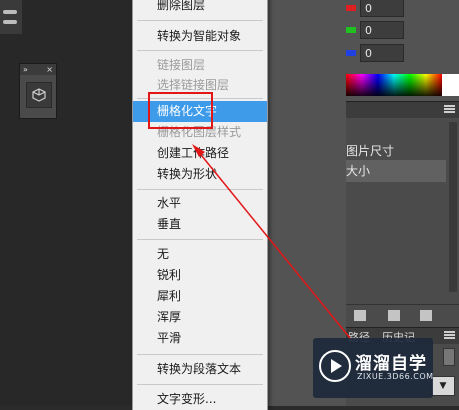 Image resolution: width=459 pixels, height=410 pixels. I want to click on chevron-down-icon: ▼, so click(443, 386).